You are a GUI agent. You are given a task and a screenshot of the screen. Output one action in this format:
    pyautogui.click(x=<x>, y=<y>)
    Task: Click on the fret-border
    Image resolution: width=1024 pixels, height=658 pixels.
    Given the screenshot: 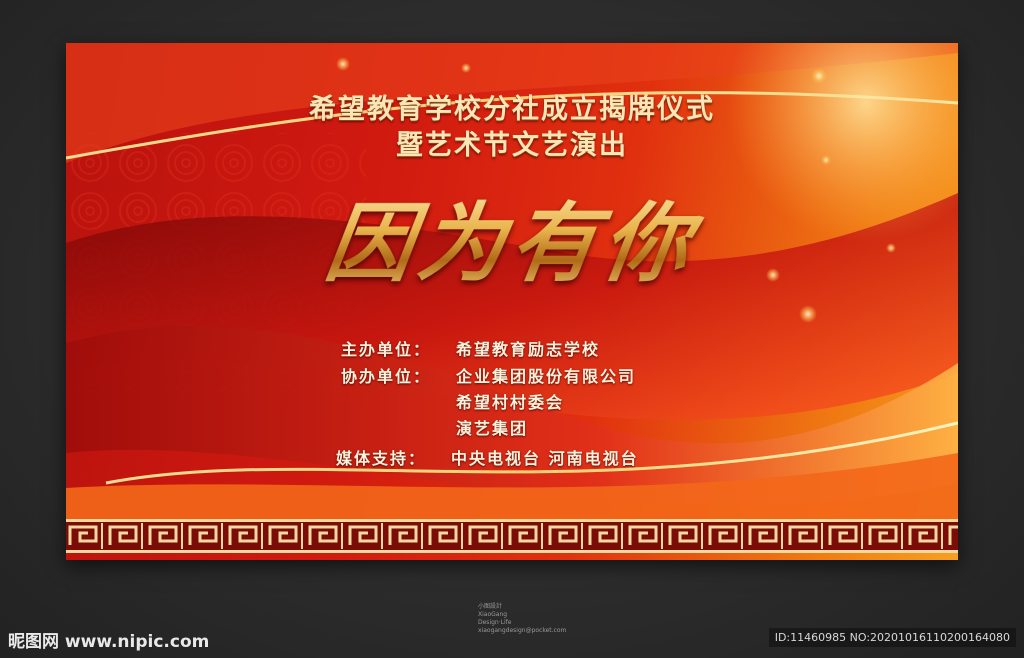 What is the action you would take?
    pyautogui.click(x=512, y=536)
    